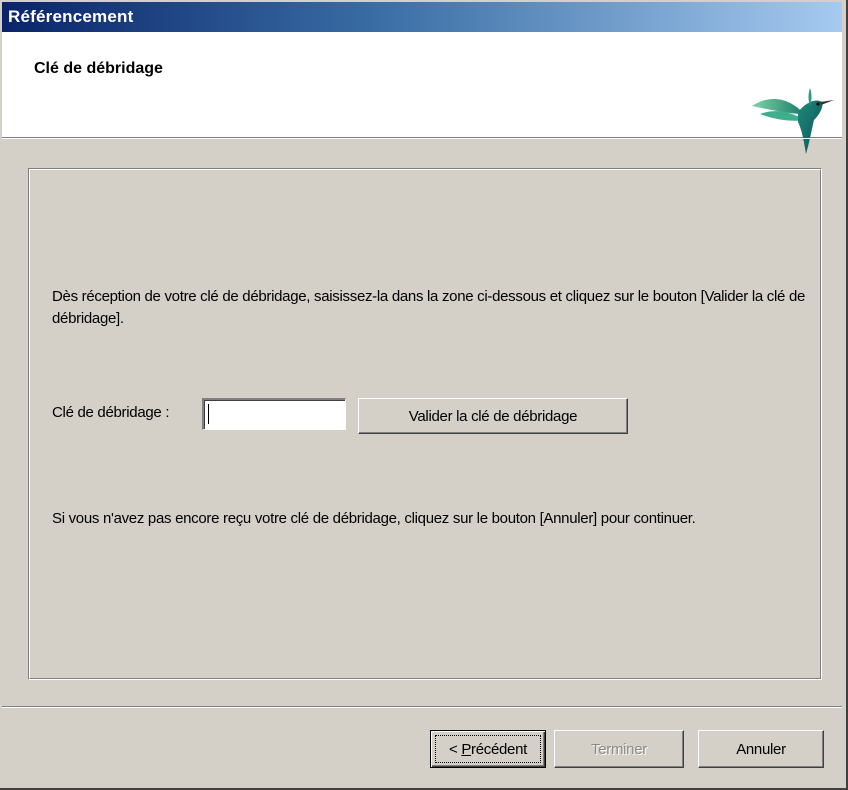 The width and height of the screenshot is (848, 790). What do you see at coordinates (455, 749) in the screenshot?
I see `previous-prefix: <` at bounding box center [455, 749].